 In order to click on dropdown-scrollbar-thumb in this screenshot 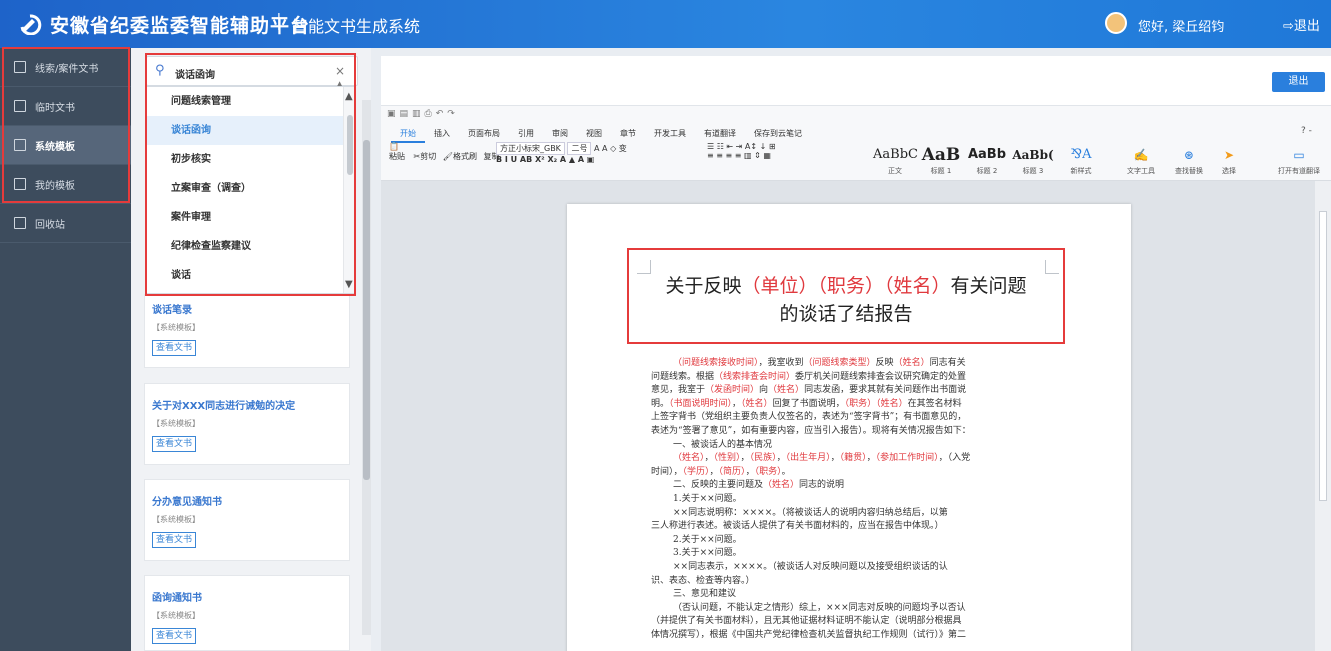, I will do `click(350, 145)`.